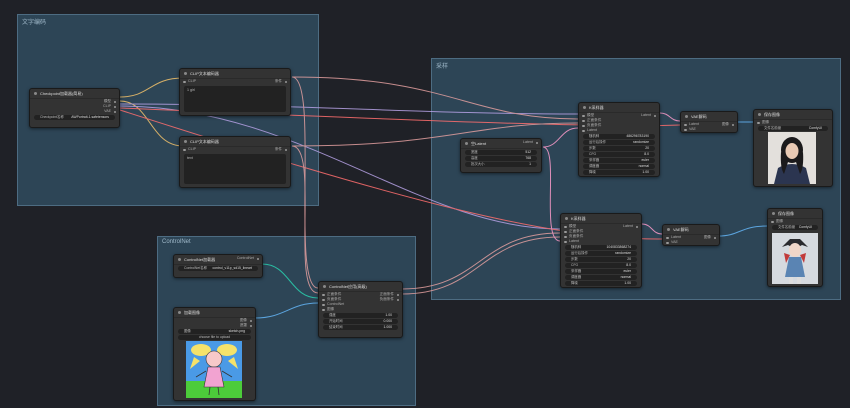 This screenshot has width=850, height=408. What do you see at coordinates (474, 152) in the screenshot?
I see `widget-label: 宽度` at bounding box center [474, 152].